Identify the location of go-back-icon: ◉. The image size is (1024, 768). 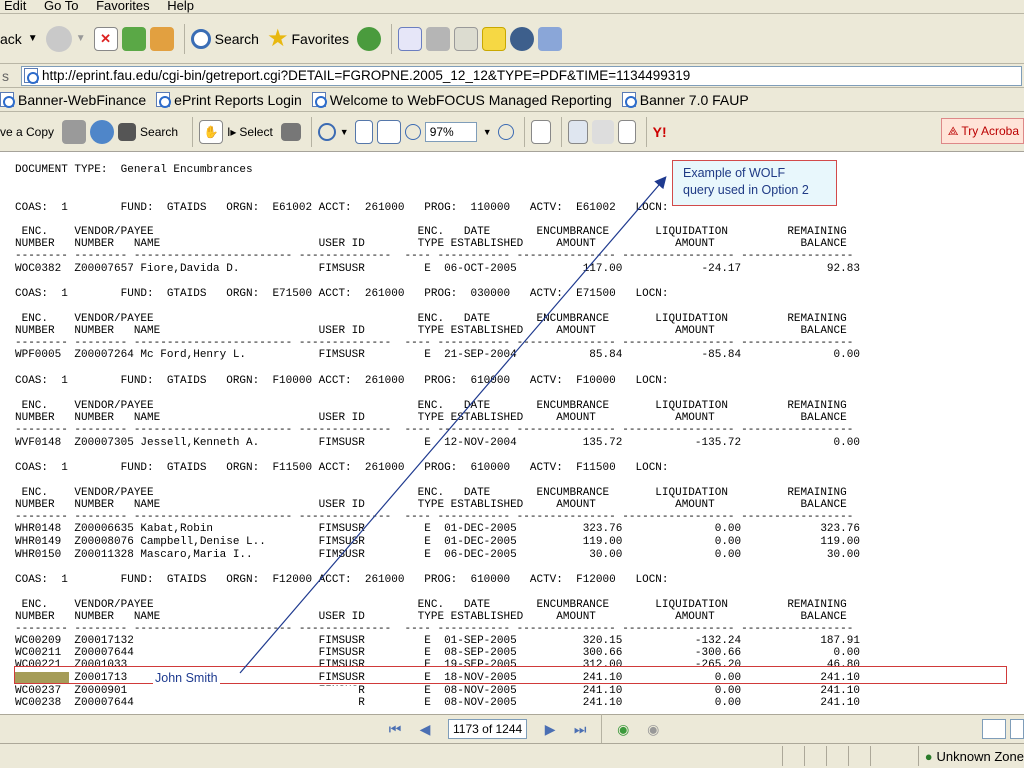
(623, 729).